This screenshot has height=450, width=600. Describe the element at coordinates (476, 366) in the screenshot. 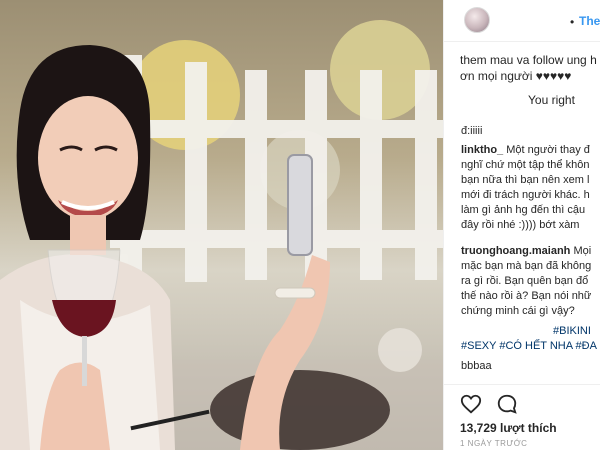

I see `comment-text: bbbaa` at that location.